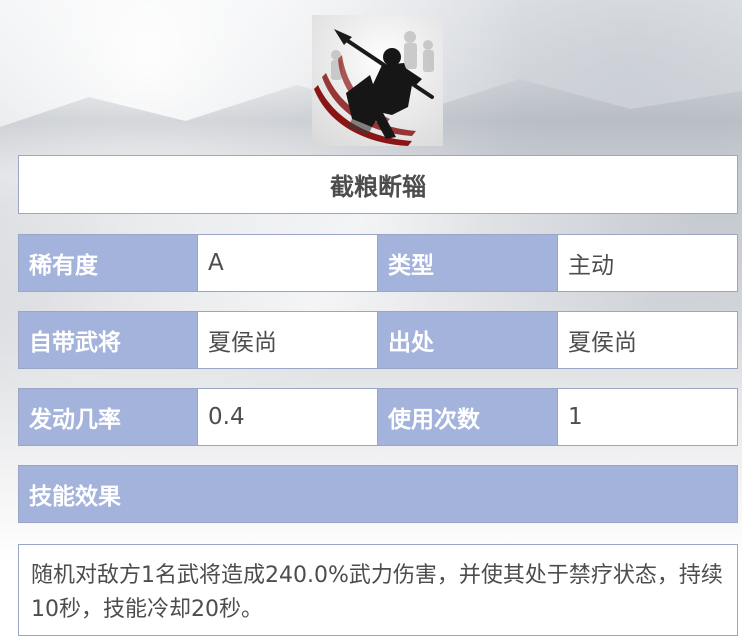 The width and height of the screenshot is (742, 641). I want to click on info-row-rate-uses: 发动几率 0.4 使用次数 1, so click(378, 417).